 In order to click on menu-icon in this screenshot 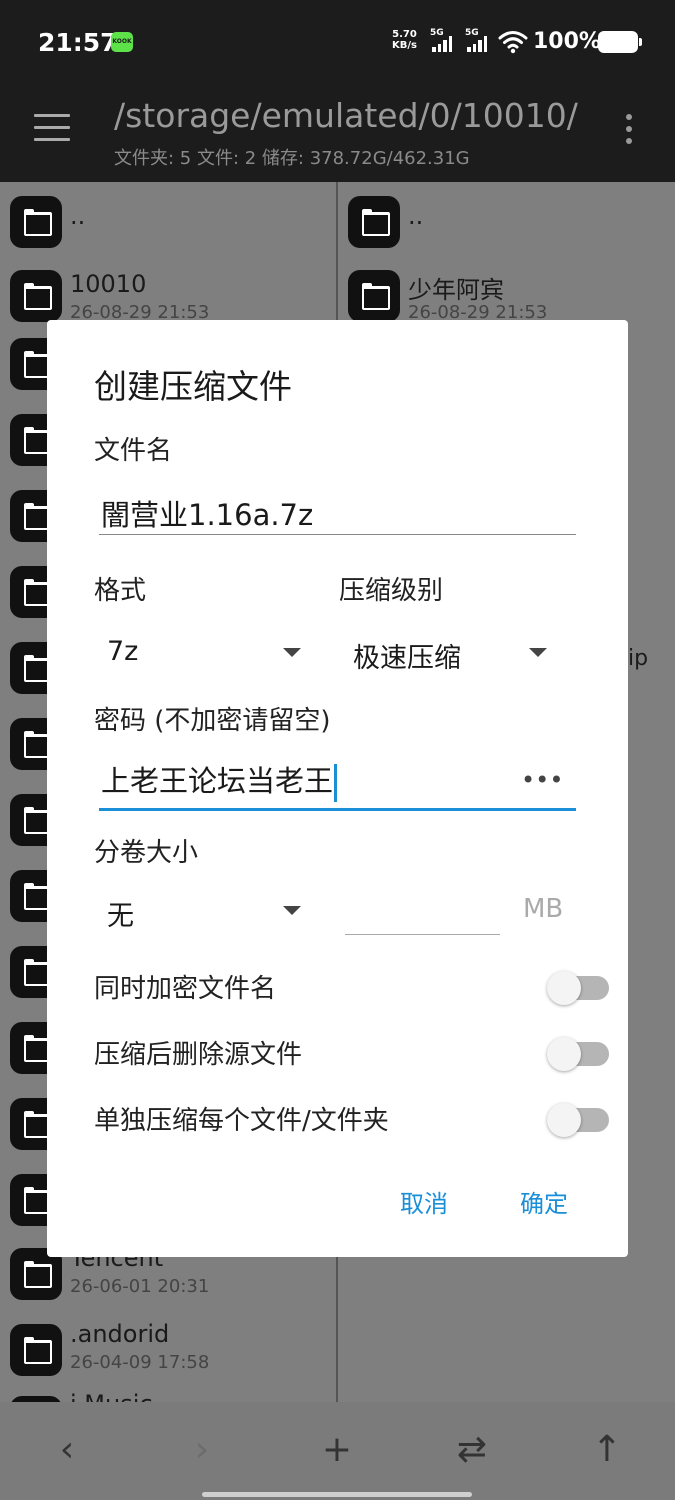, I will do `click(52, 128)`.